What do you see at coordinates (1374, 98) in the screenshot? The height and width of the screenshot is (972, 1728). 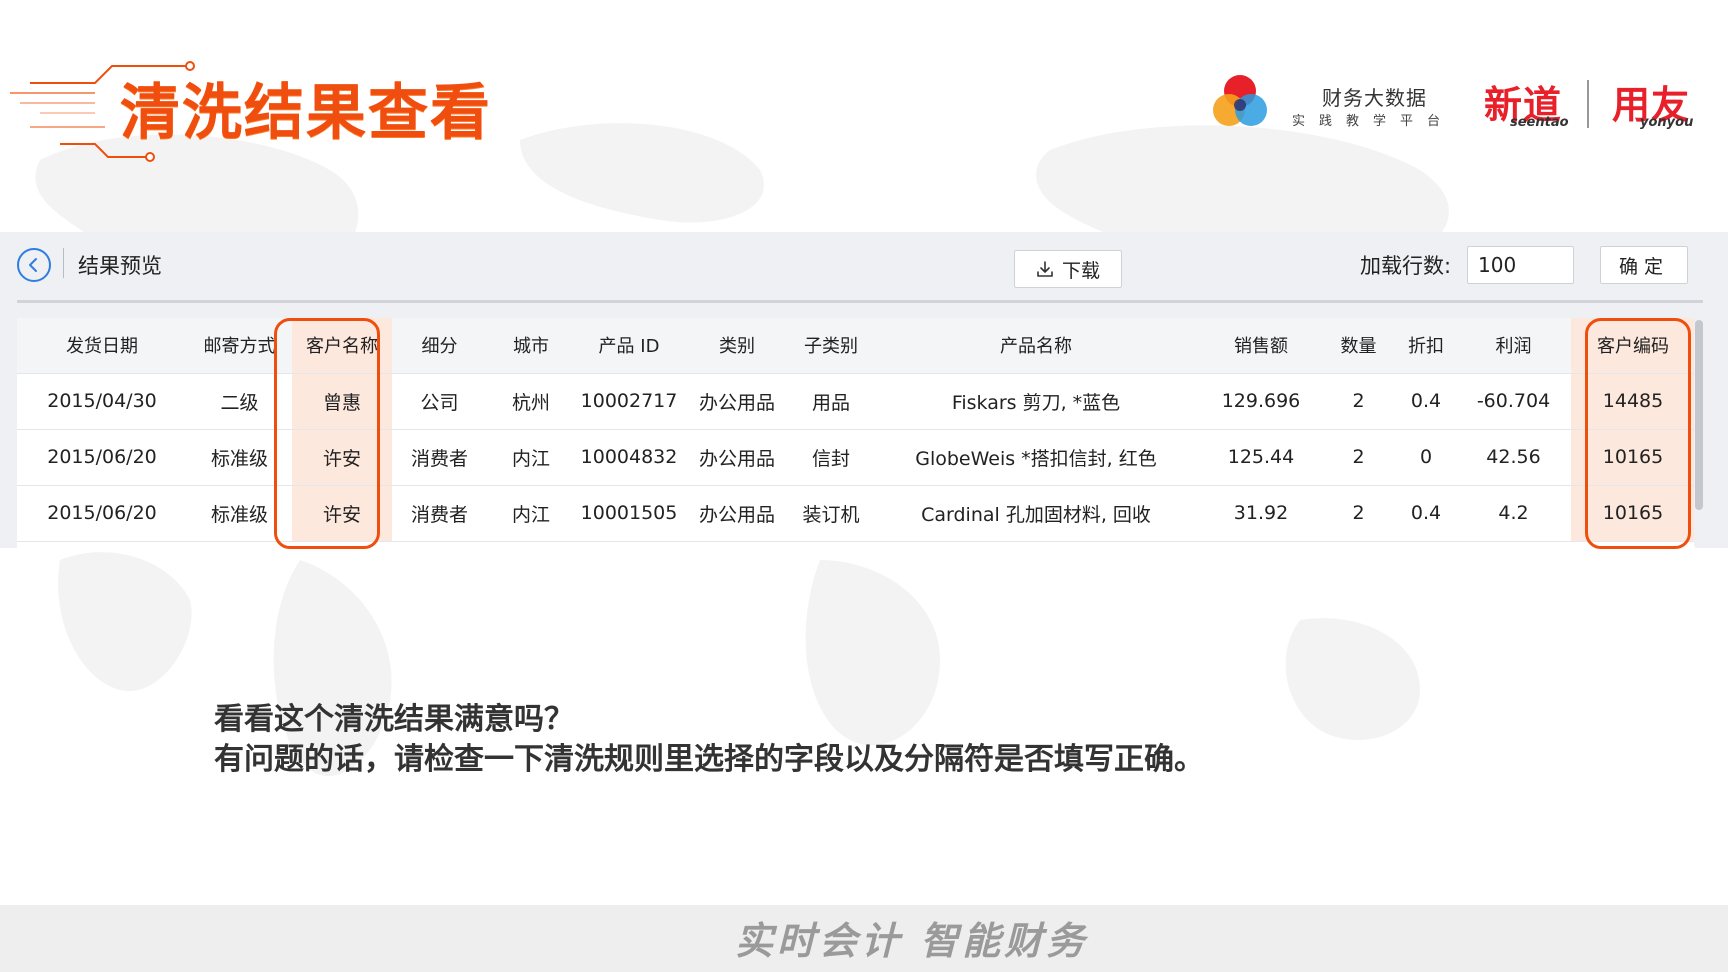 I see `platform-name: 财务大数据` at bounding box center [1374, 98].